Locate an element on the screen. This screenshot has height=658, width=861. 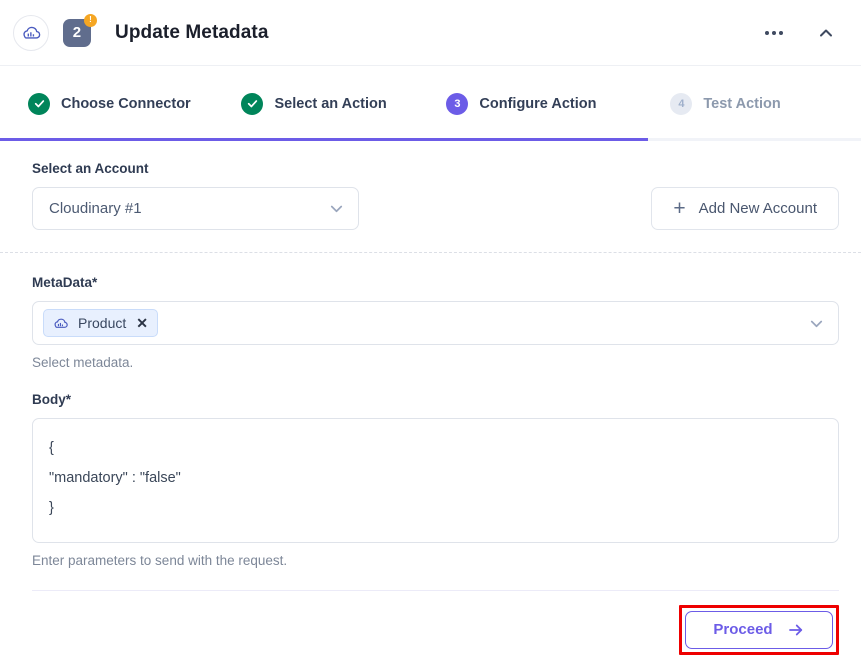
account-label: Select an Account is located at coordinates (90, 168).